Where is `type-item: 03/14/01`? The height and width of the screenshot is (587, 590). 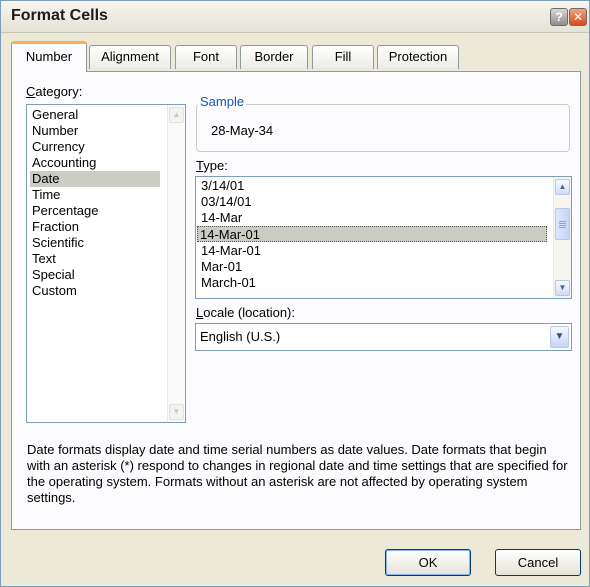 type-item: 03/14/01 is located at coordinates (226, 202).